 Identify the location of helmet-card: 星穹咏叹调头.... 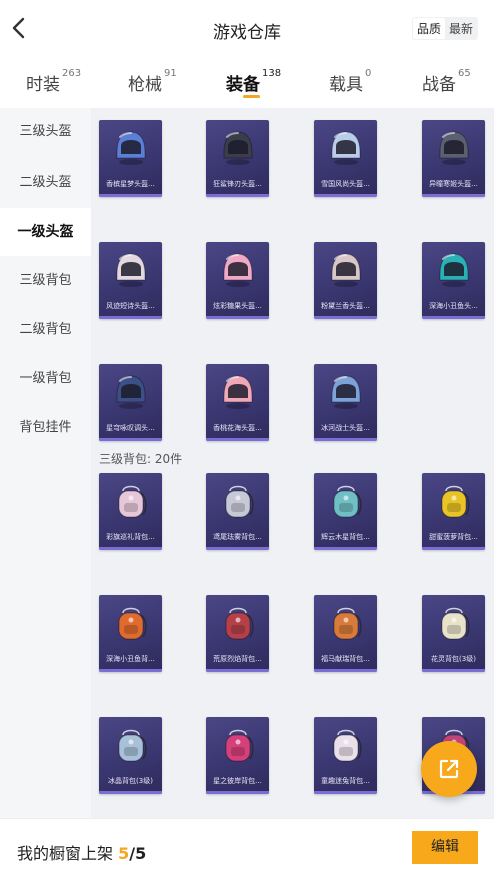
(130, 402).